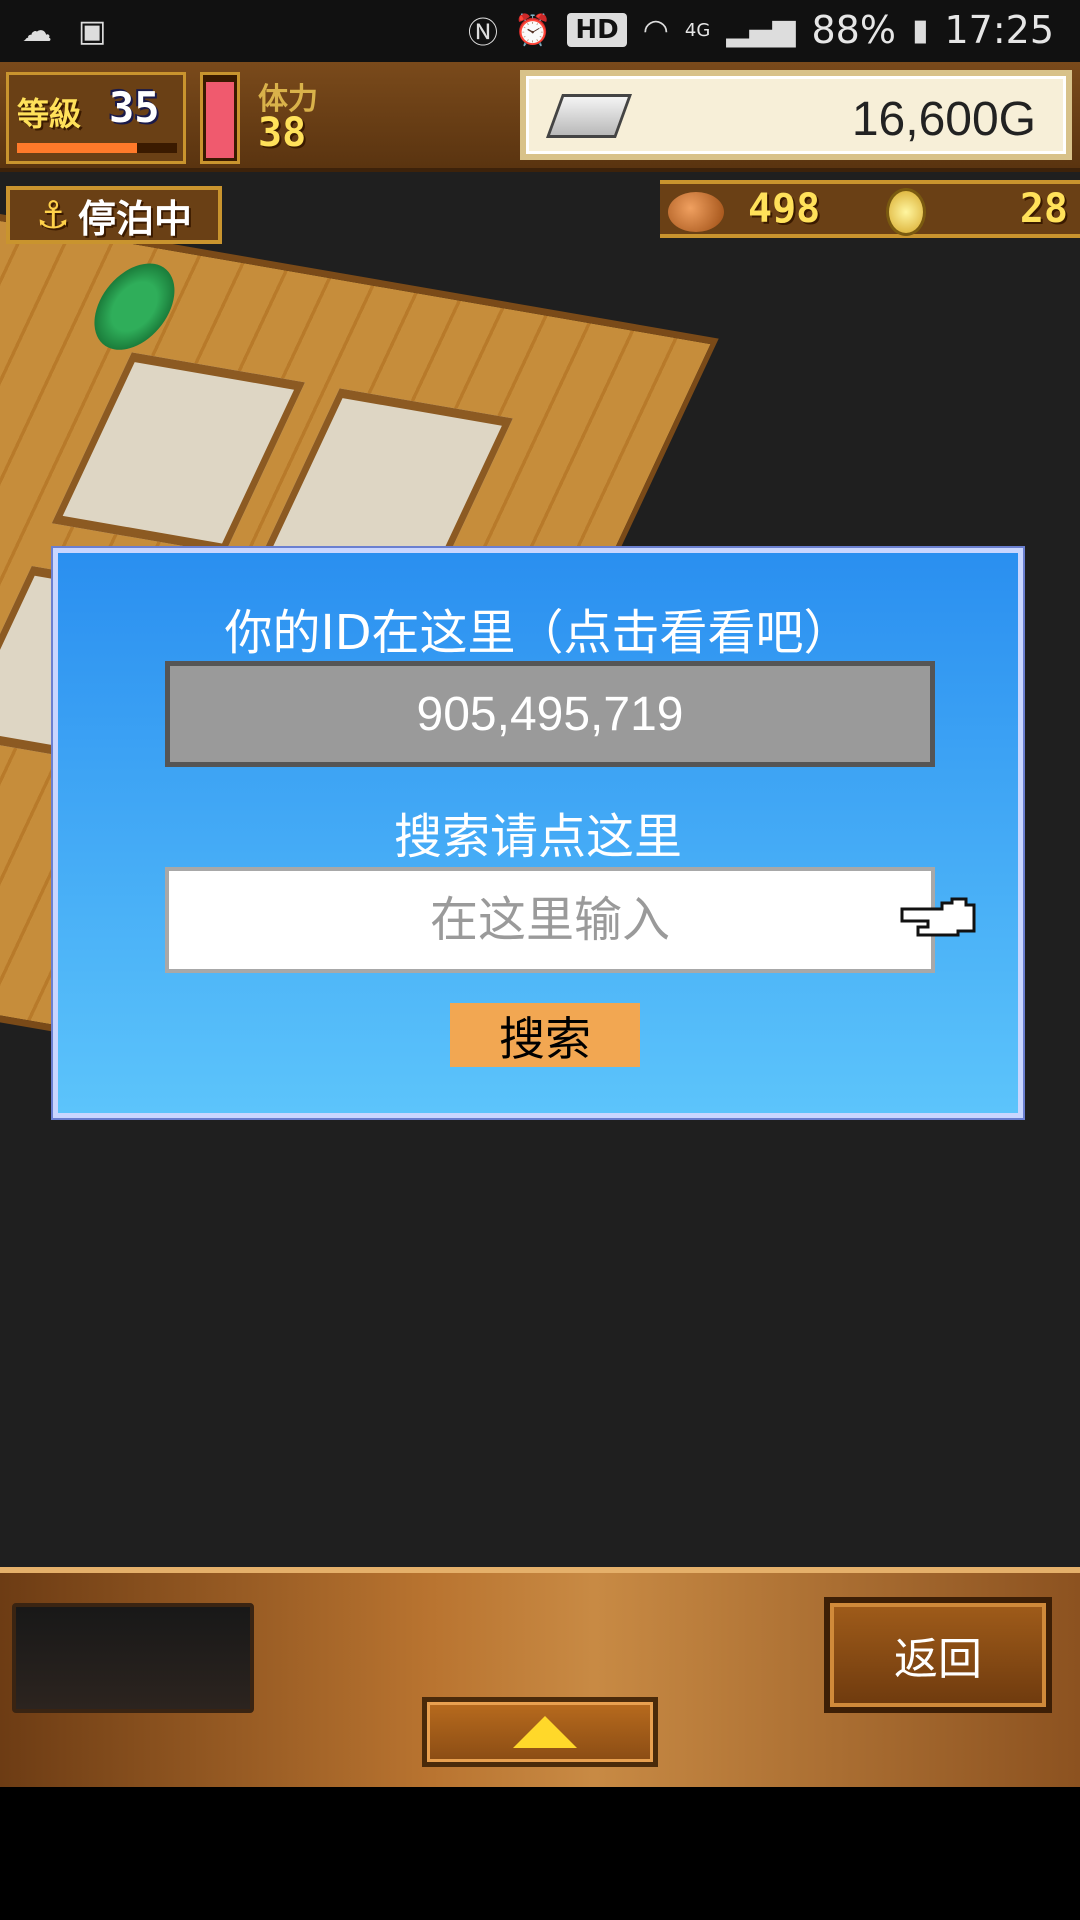  I want to click on empty-slot, so click(133, 1658).